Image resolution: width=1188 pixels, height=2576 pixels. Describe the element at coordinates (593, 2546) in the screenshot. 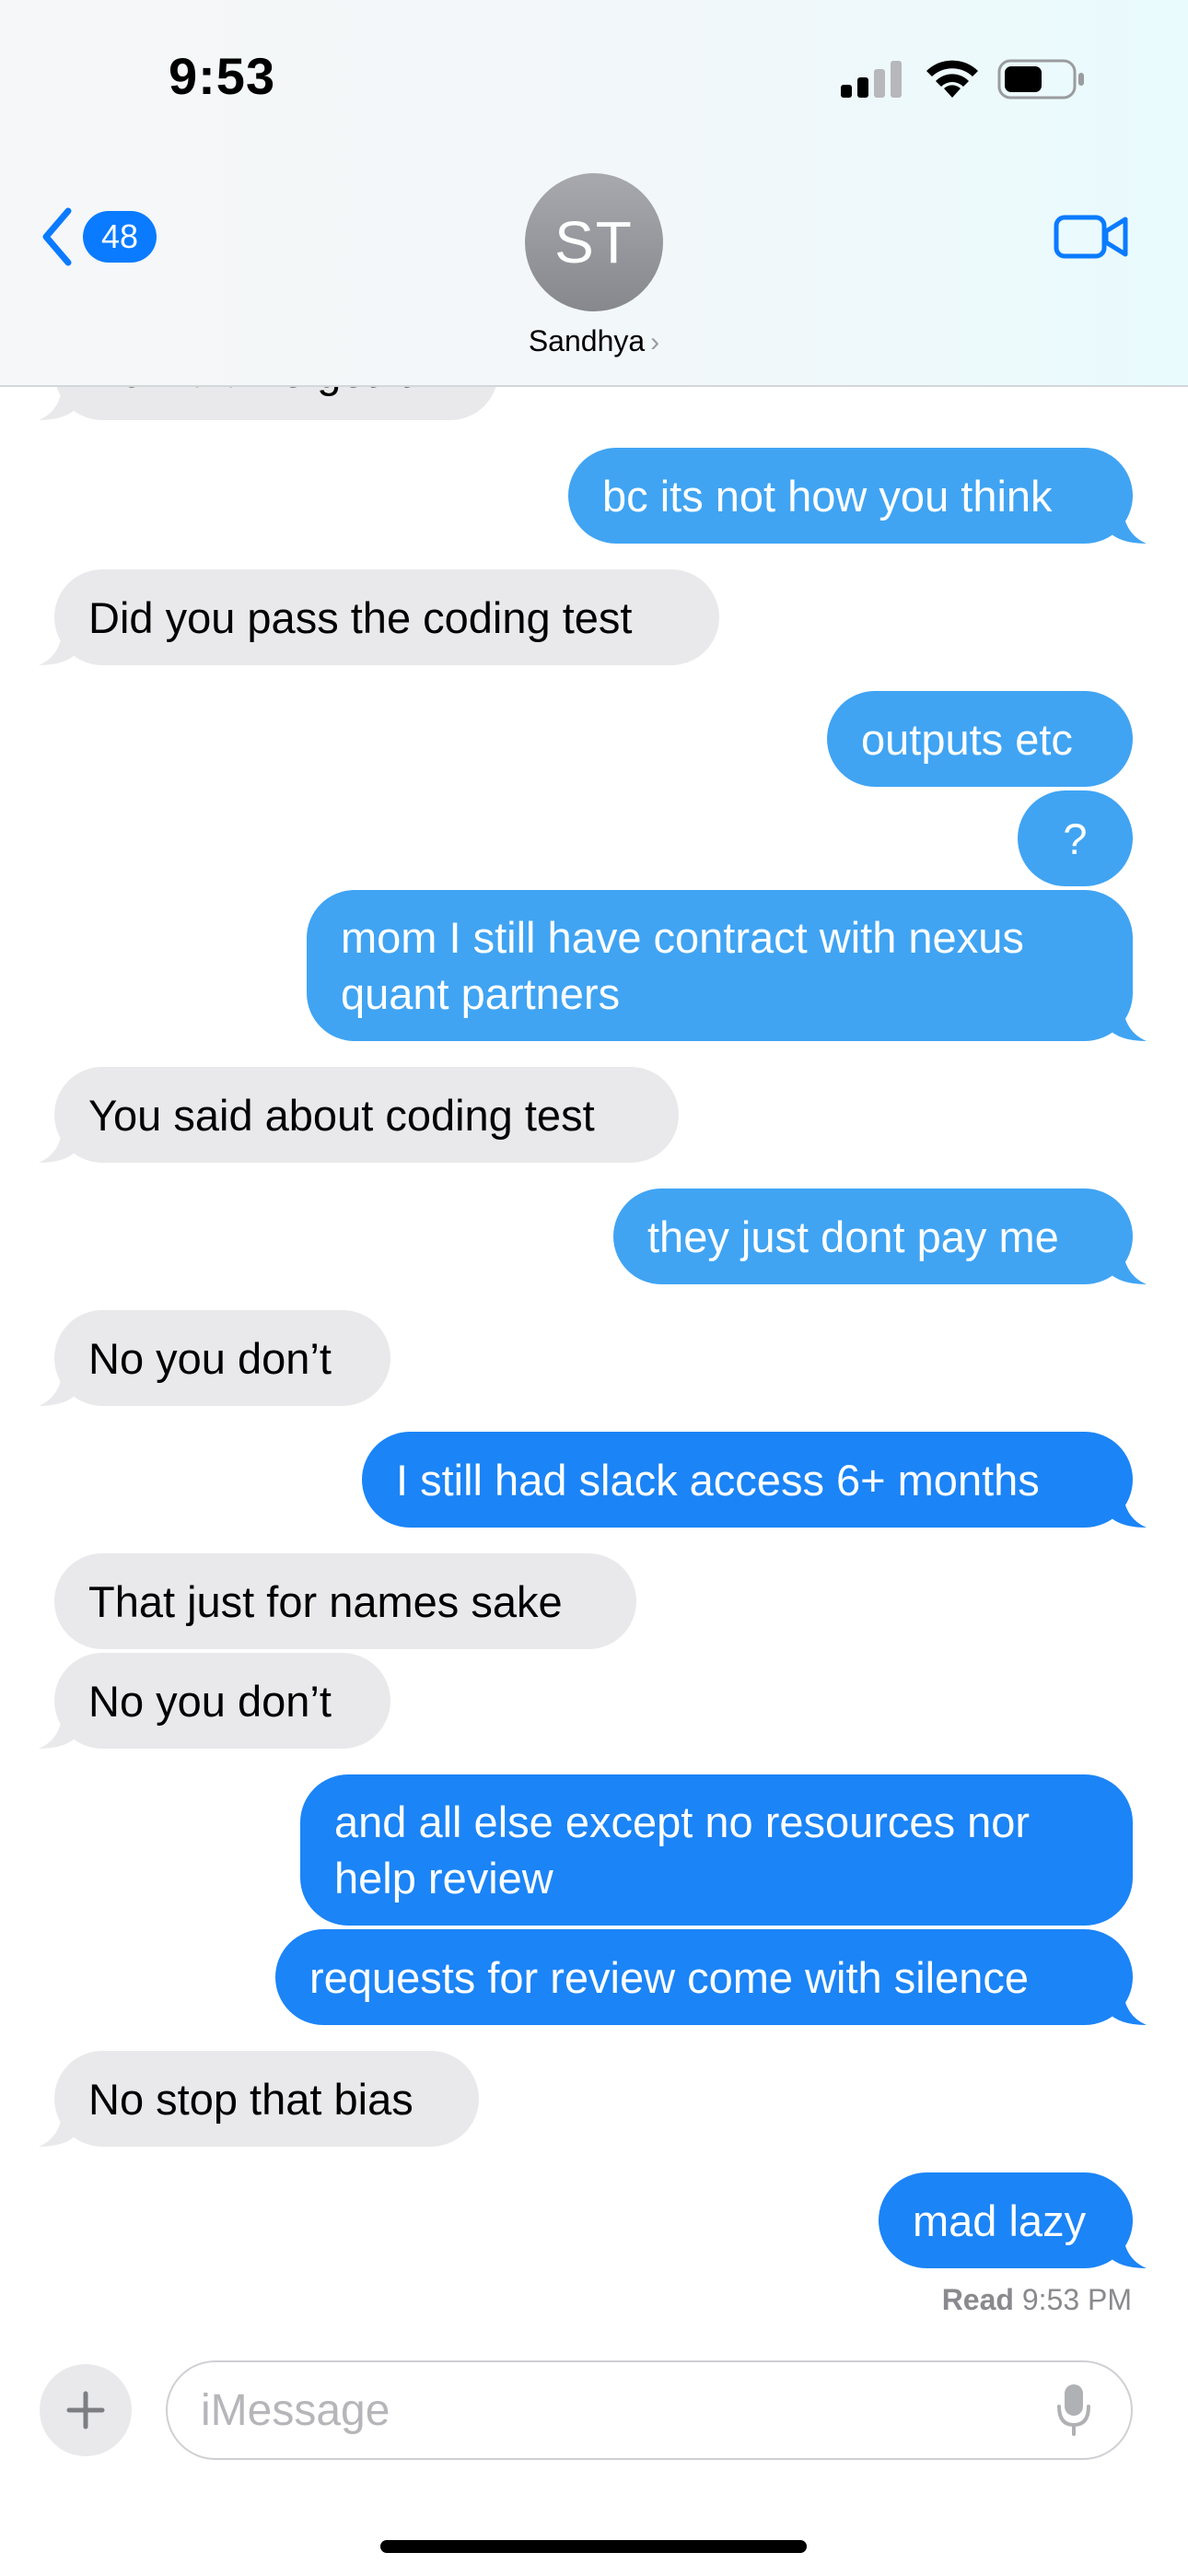

I see `home-indicator` at that location.